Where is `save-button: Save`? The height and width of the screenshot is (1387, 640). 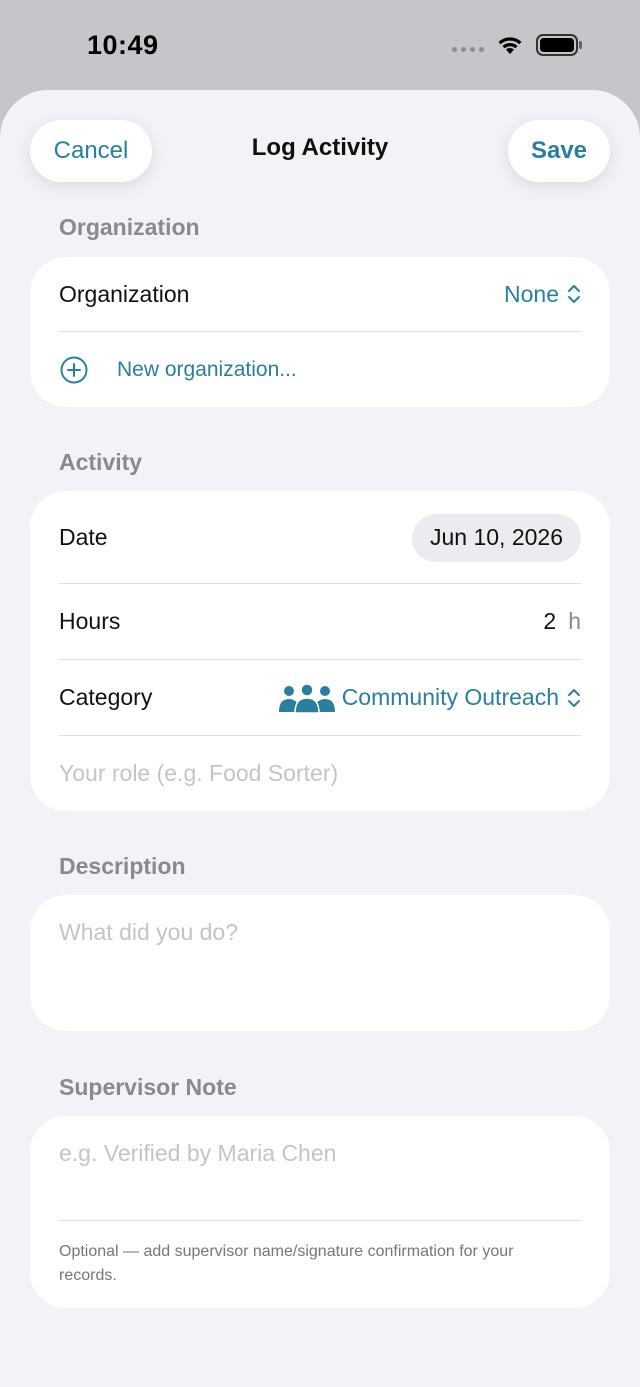
save-button: Save is located at coordinates (559, 151).